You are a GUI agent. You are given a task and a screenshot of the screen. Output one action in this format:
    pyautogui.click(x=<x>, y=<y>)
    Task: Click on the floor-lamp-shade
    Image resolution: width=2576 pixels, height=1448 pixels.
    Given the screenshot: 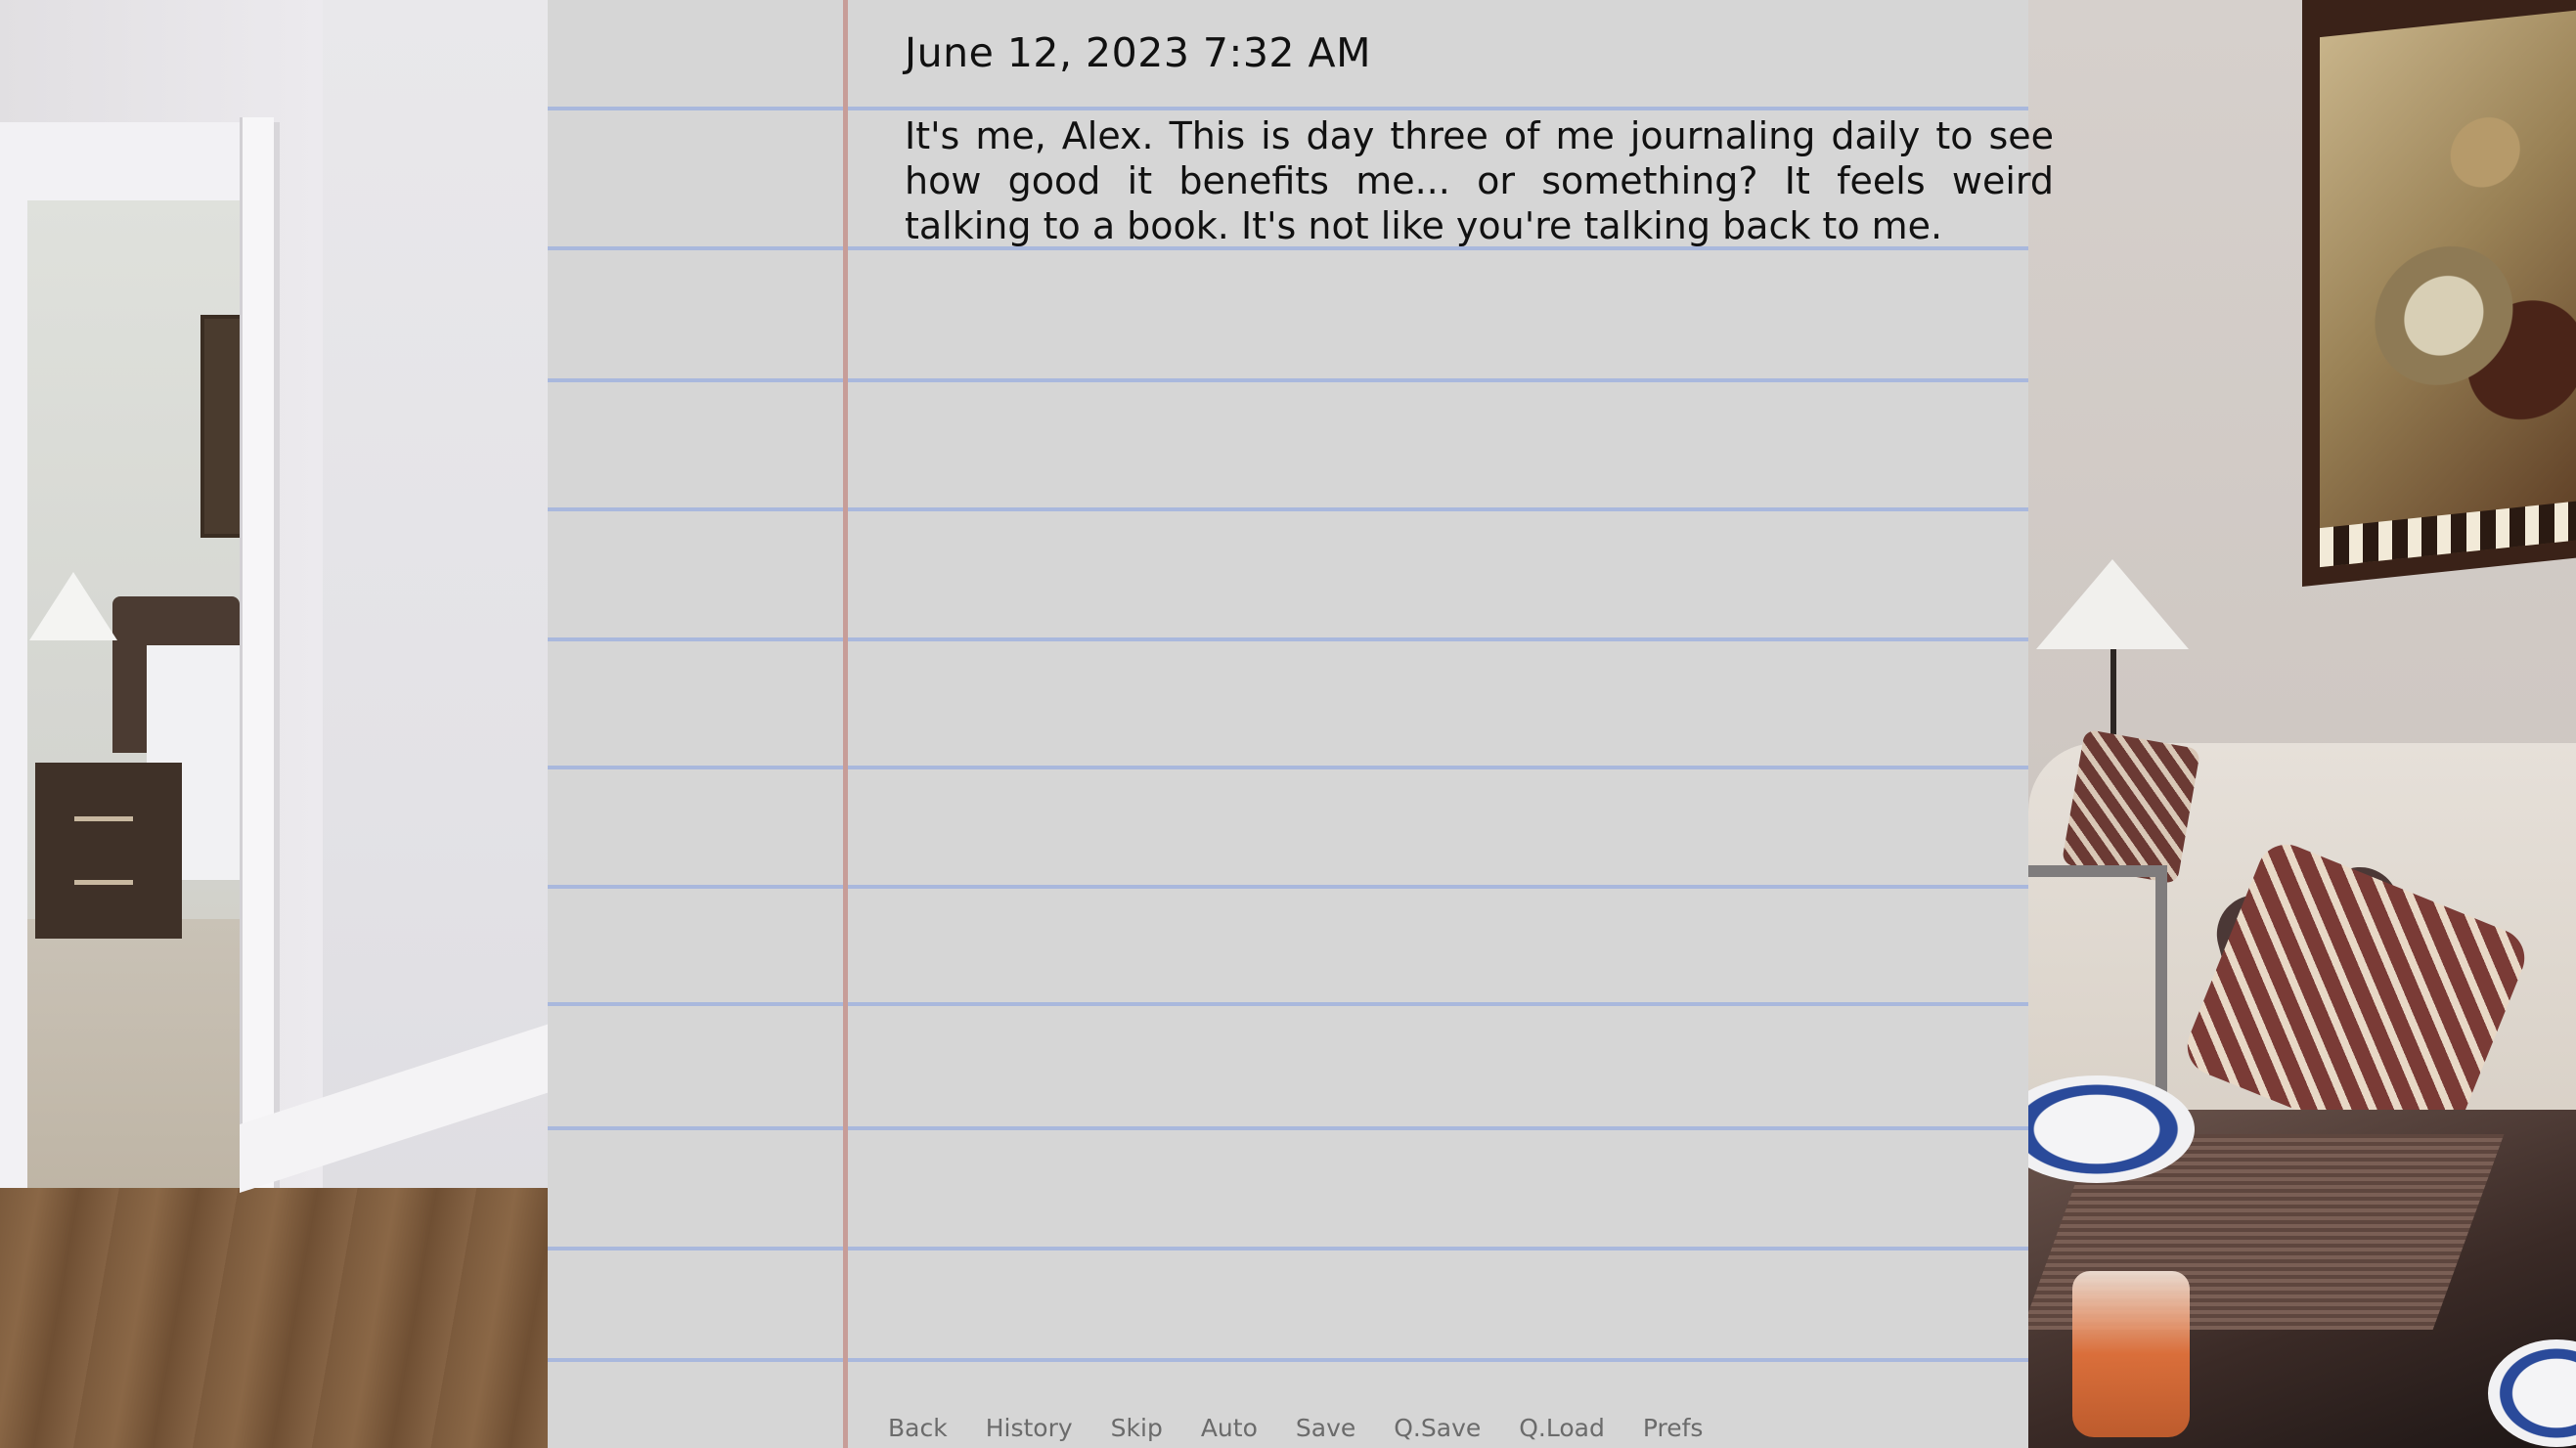 What is the action you would take?
    pyautogui.click(x=2112, y=604)
    